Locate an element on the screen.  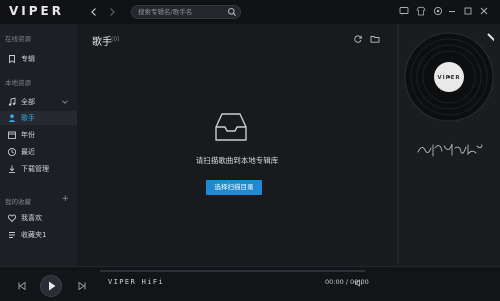
calendar-icon is located at coordinates (12, 135).